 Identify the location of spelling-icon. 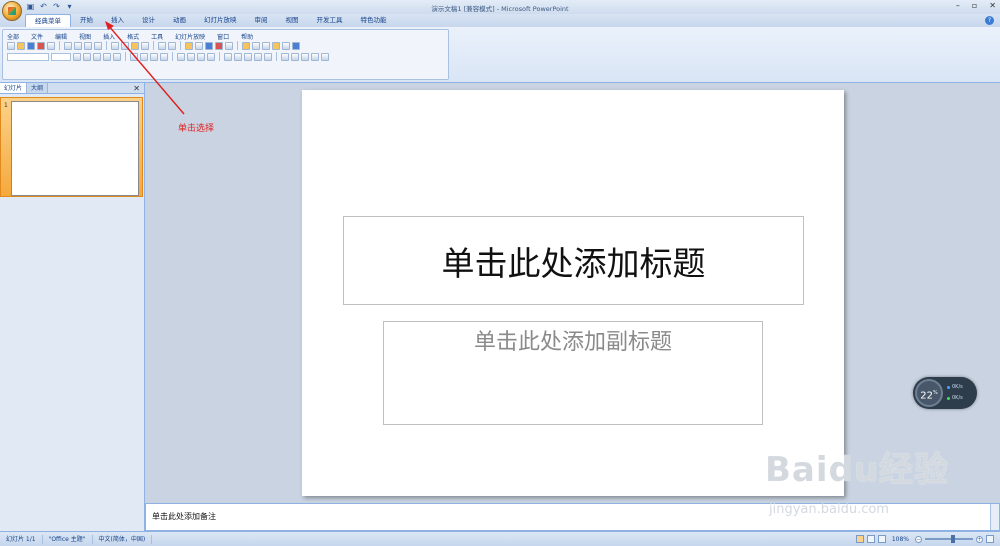
(88, 45).